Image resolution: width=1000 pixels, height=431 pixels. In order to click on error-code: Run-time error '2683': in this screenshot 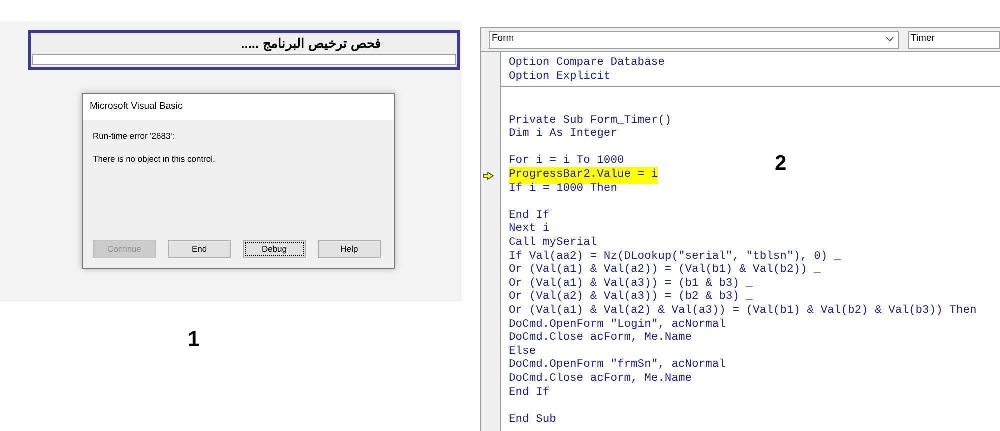, I will do `click(134, 136)`.